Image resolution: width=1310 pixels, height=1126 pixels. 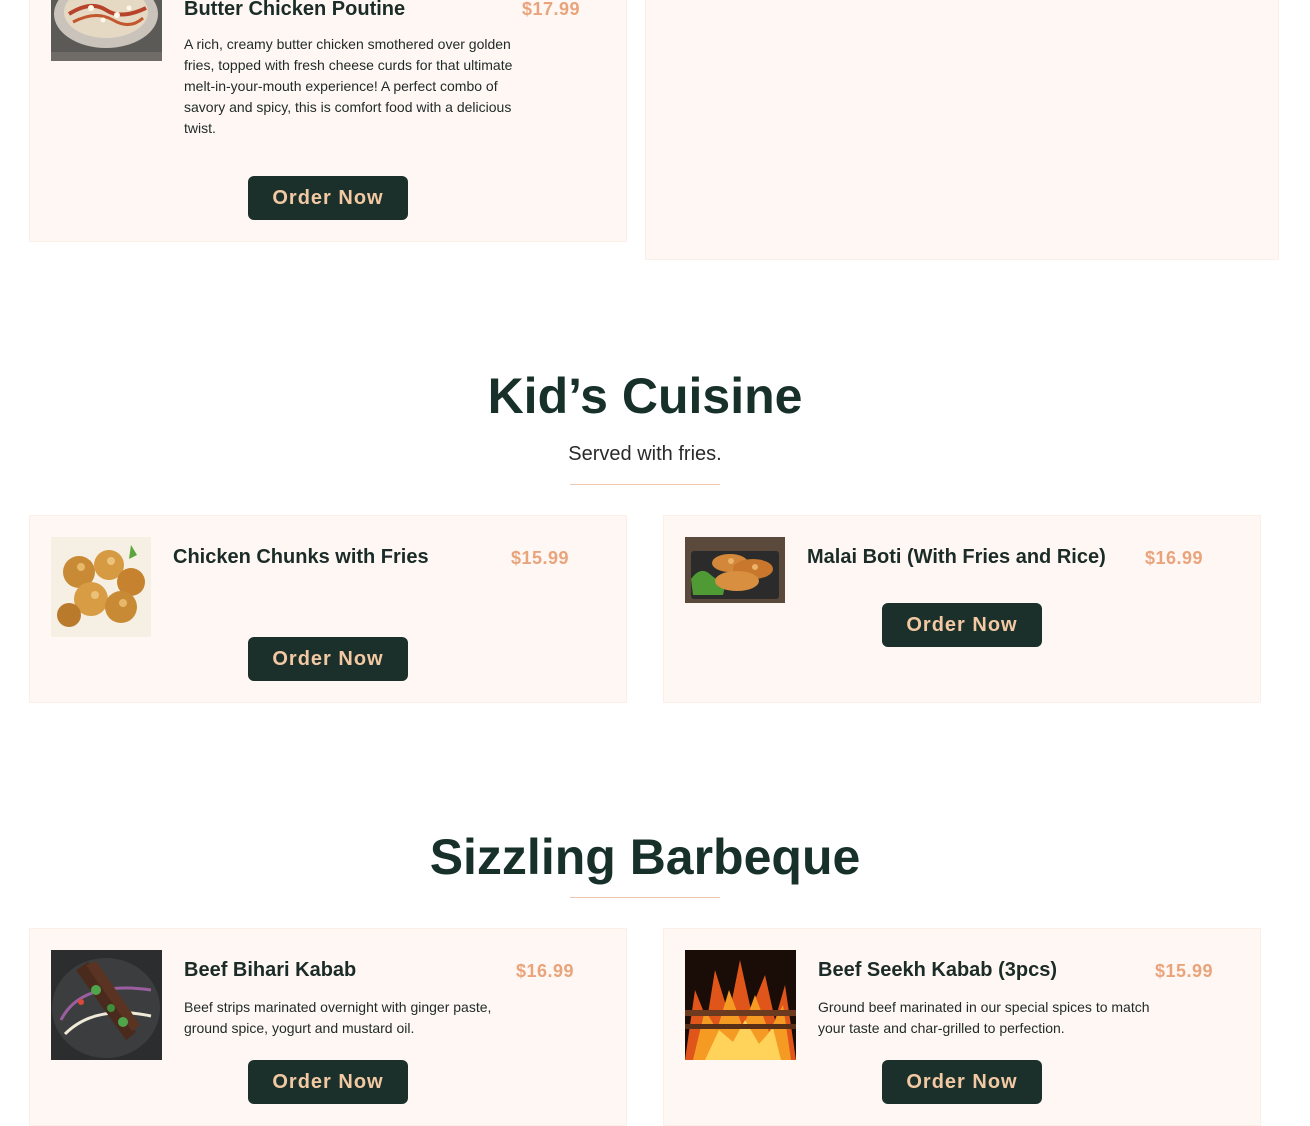 I want to click on section-title-sizzling-barbeque: Sizzling Barbeque, so click(x=645, y=857).